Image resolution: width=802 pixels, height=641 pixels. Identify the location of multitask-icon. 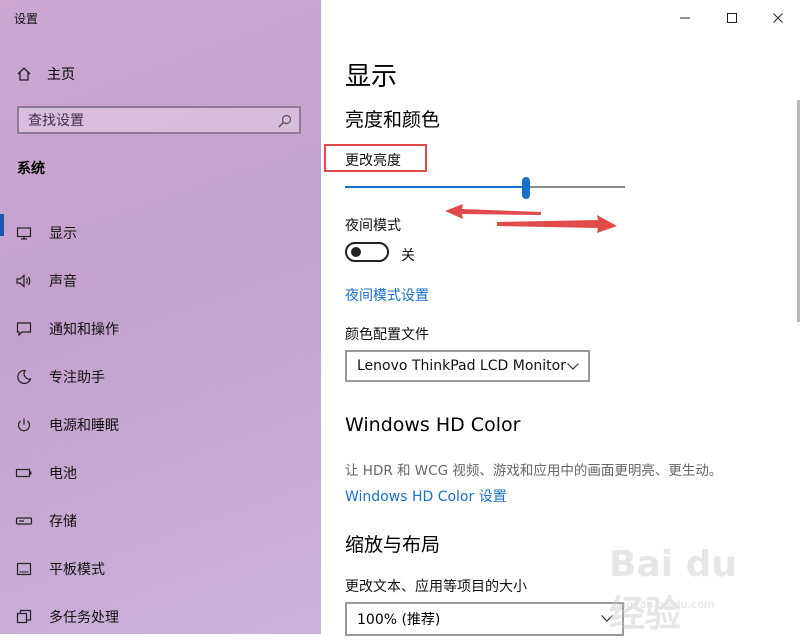
(23, 616).